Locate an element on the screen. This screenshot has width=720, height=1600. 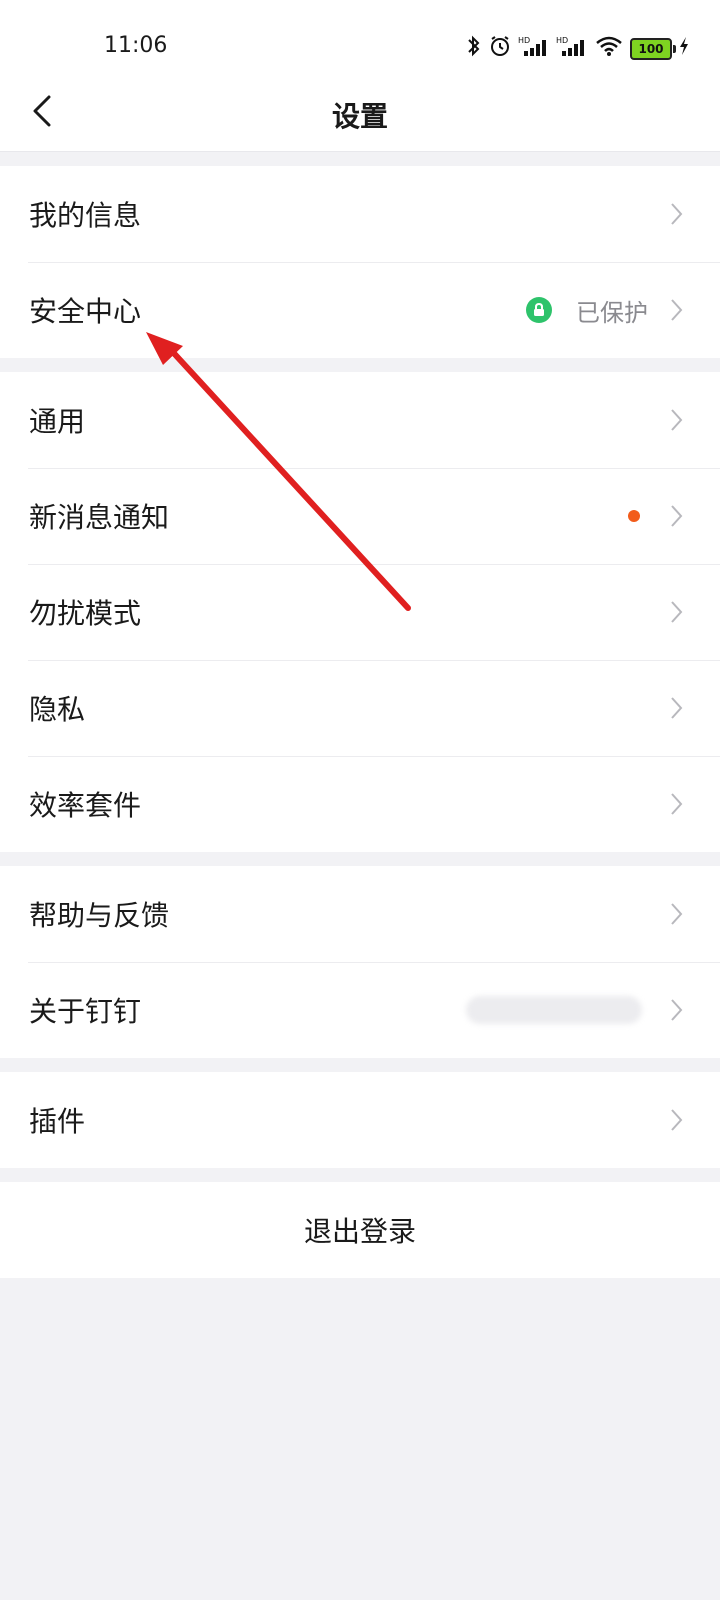
wifi-icon is located at coordinates (609, 49).